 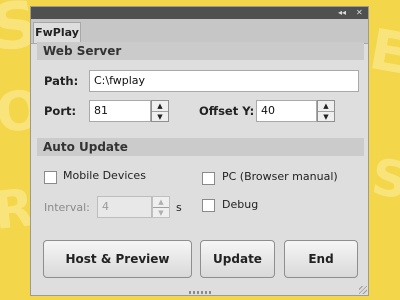 What do you see at coordinates (286, 111) in the screenshot?
I see `offset-y-field: 40` at bounding box center [286, 111].